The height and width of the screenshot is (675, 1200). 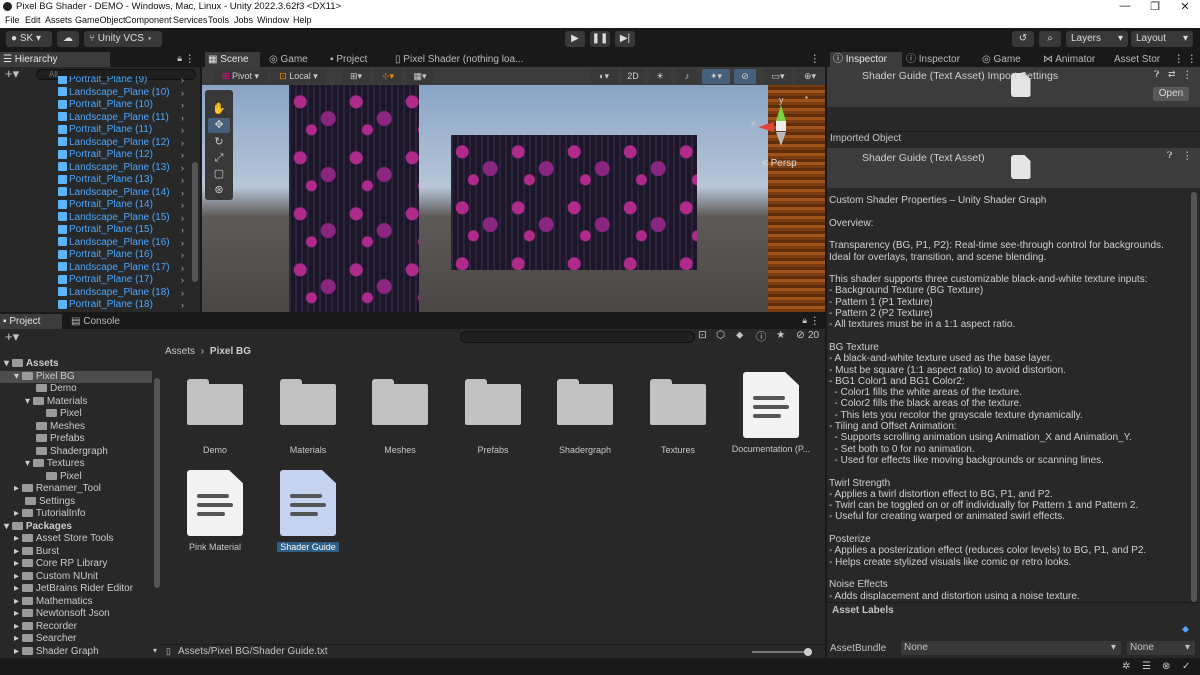 What do you see at coordinates (45, 639) in the screenshot?
I see `tree-item: ▸ Searcher` at bounding box center [45, 639].